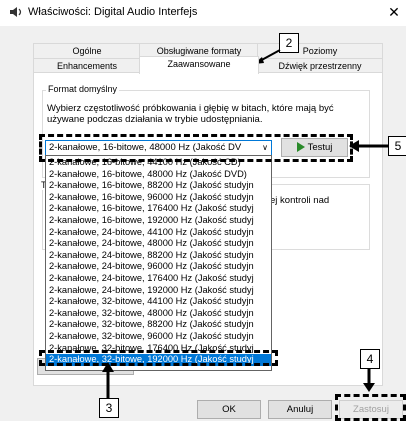  What do you see at coordinates (397, 146) in the screenshot?
I see `callout-5: 5` at bounding box center [397, 146].